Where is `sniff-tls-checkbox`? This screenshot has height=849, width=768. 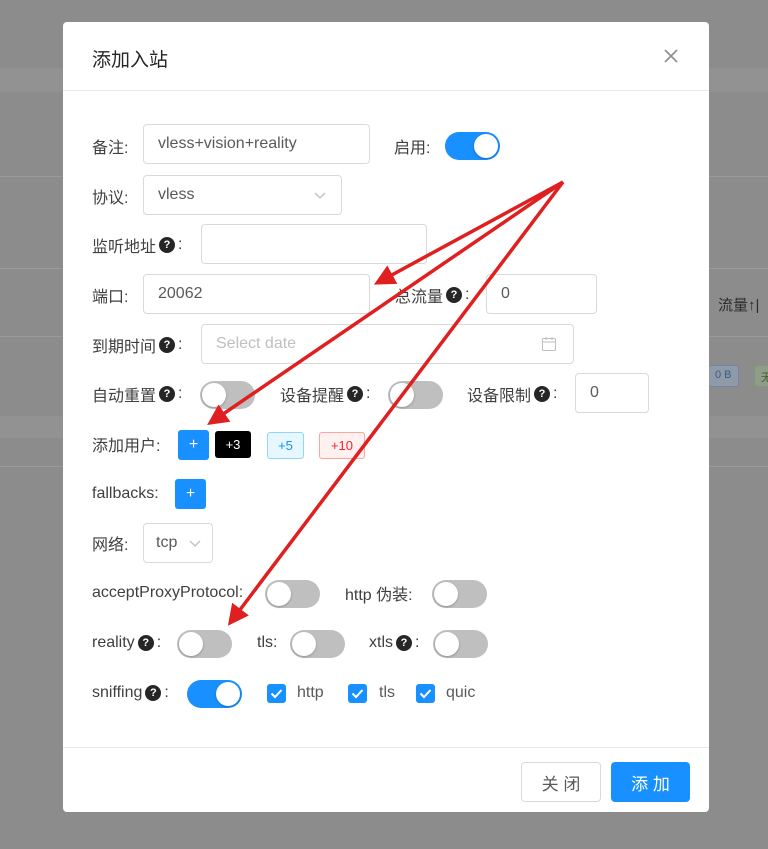
sniff-tls-checkbox is located at coordinates (357, 693).